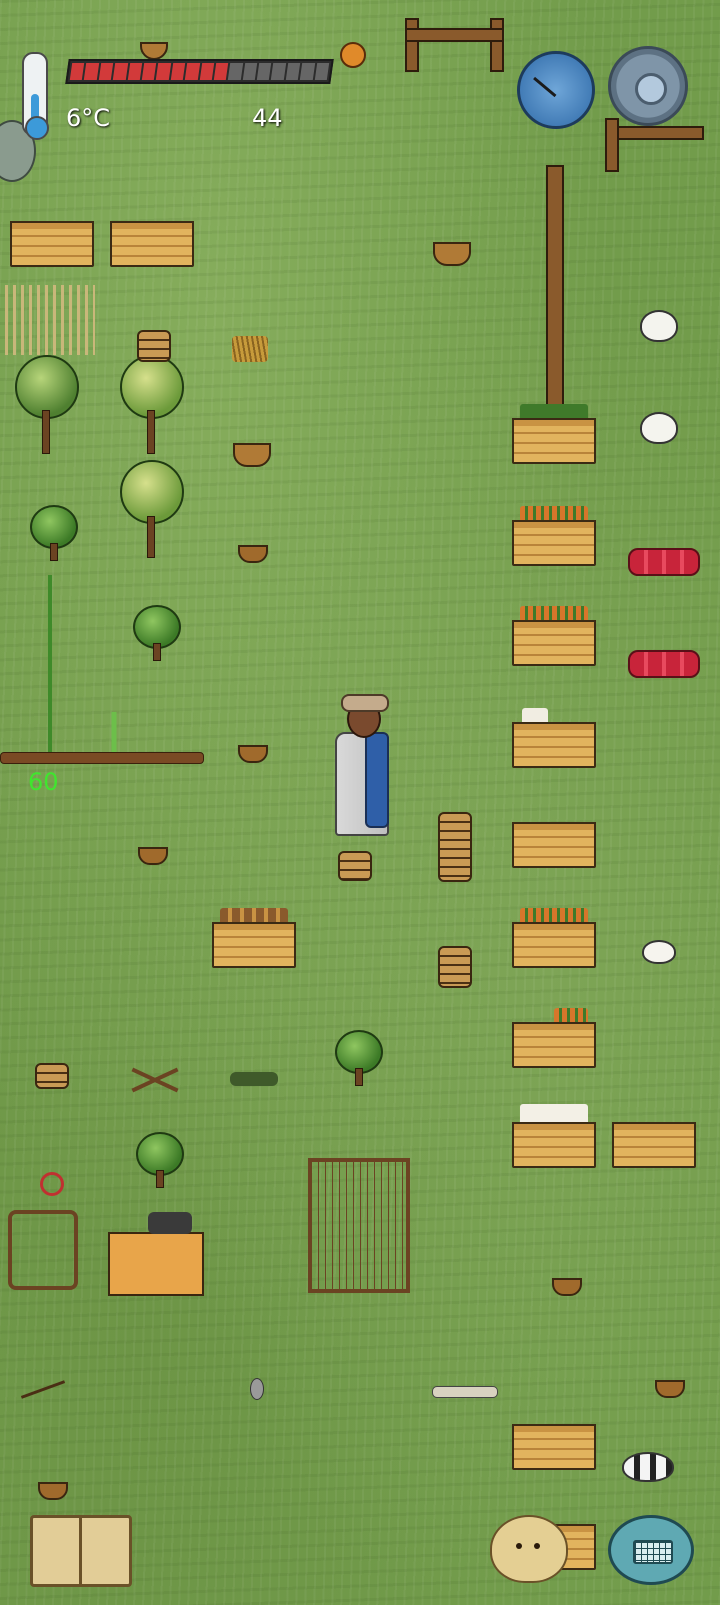 This screenshot has height=1605, width=720. I want to click on emote-face-icon, so click(529, 1549).